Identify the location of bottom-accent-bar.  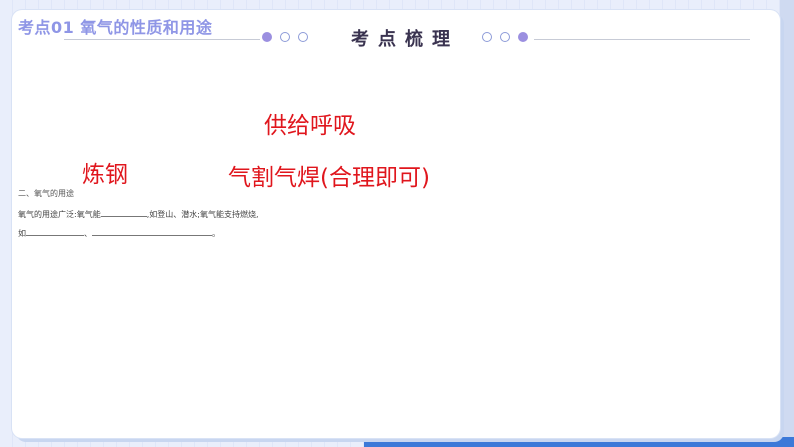
(579, 442).